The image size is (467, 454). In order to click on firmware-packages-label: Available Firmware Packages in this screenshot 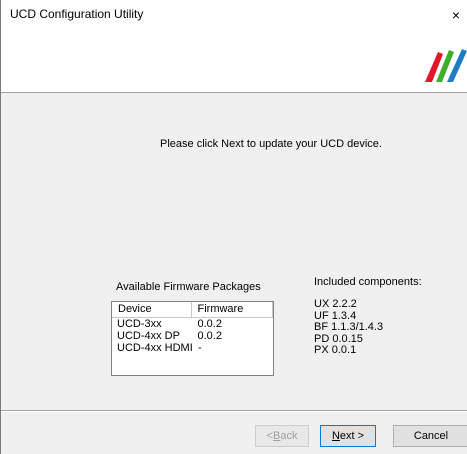, I will do `click(188, 287)`.